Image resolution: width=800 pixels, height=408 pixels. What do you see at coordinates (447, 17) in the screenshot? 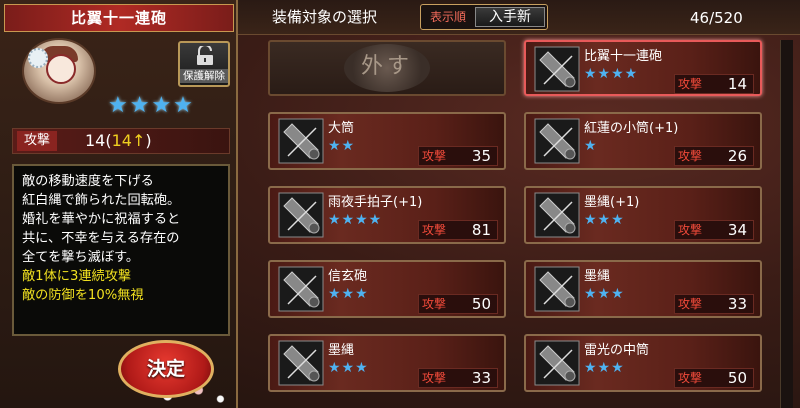
I see `sort-label: 表示順` at bounding box center [447, 17].